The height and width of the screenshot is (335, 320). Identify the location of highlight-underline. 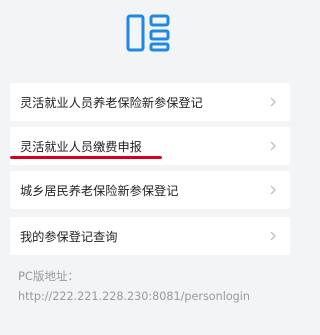
(86, 157).